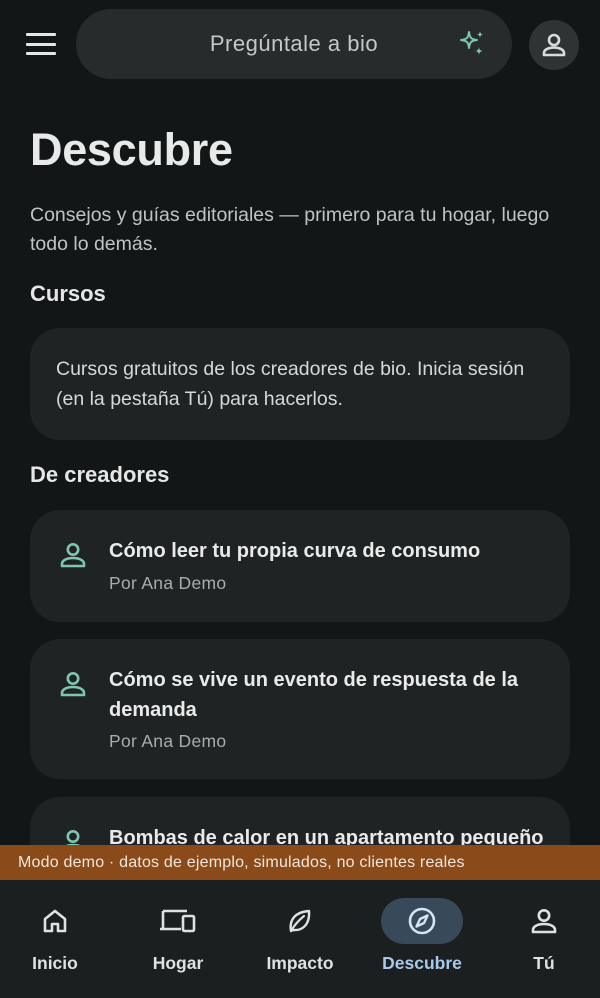  Describe the element at coordinates (422, 963) in the screenshot. I see `nav-label: Descubre` at that location.